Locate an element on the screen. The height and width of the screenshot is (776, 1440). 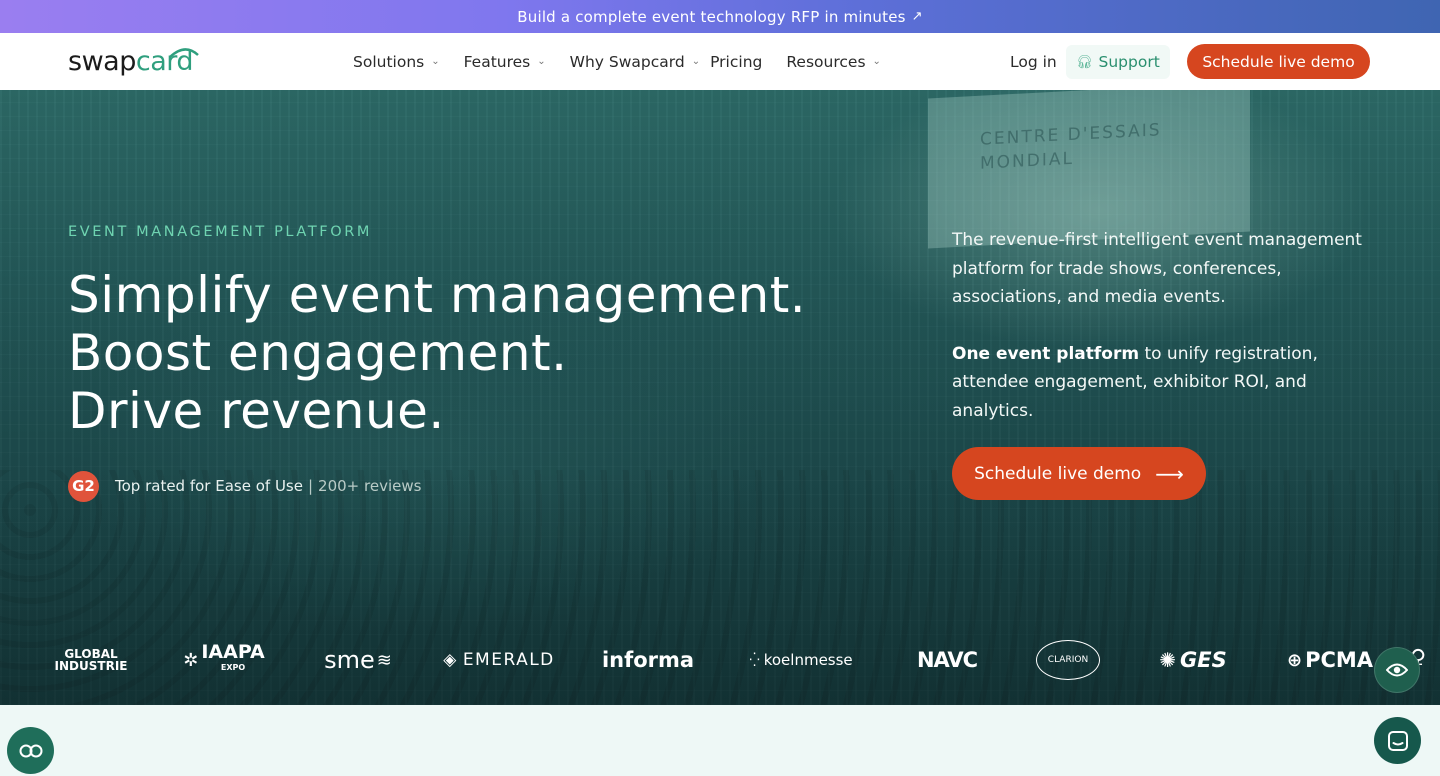
cookie-settings-icon is located at coordinates (30, 750).